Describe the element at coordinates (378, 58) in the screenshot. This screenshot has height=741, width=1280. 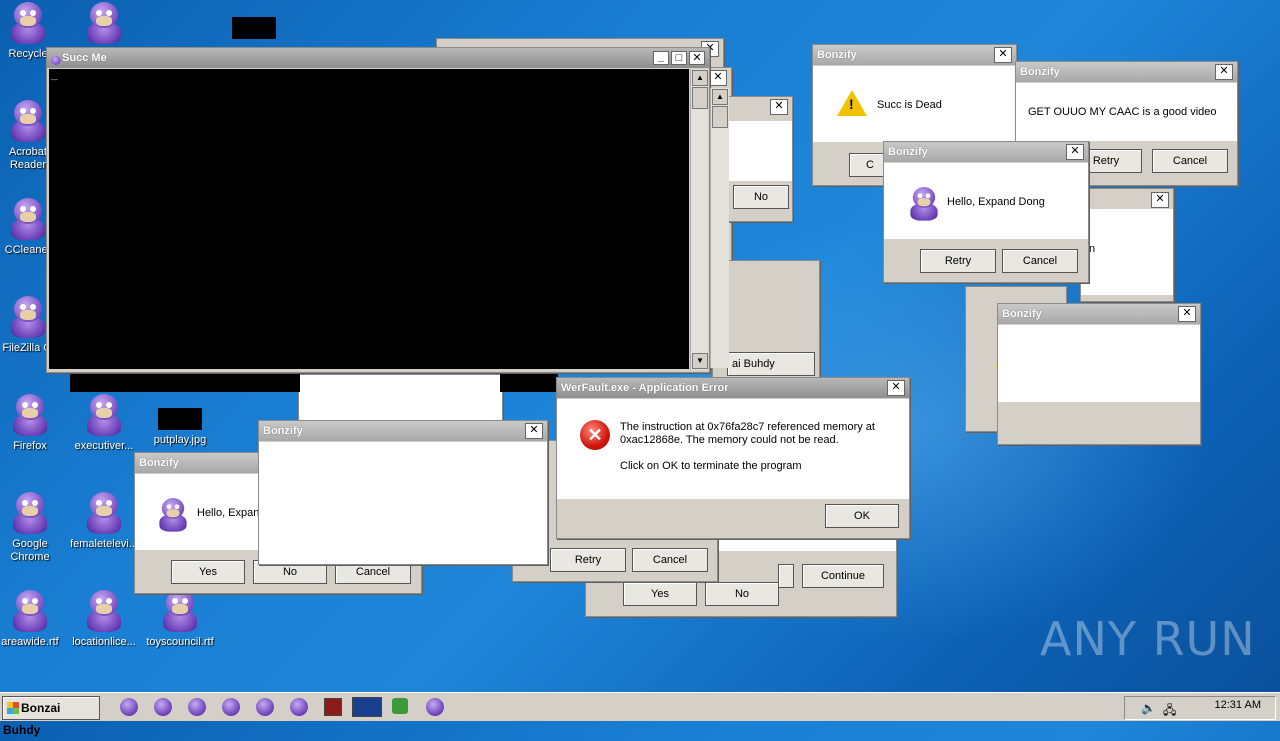
I see `console-titlebar: Succ Me _ □ ✕` at that location.